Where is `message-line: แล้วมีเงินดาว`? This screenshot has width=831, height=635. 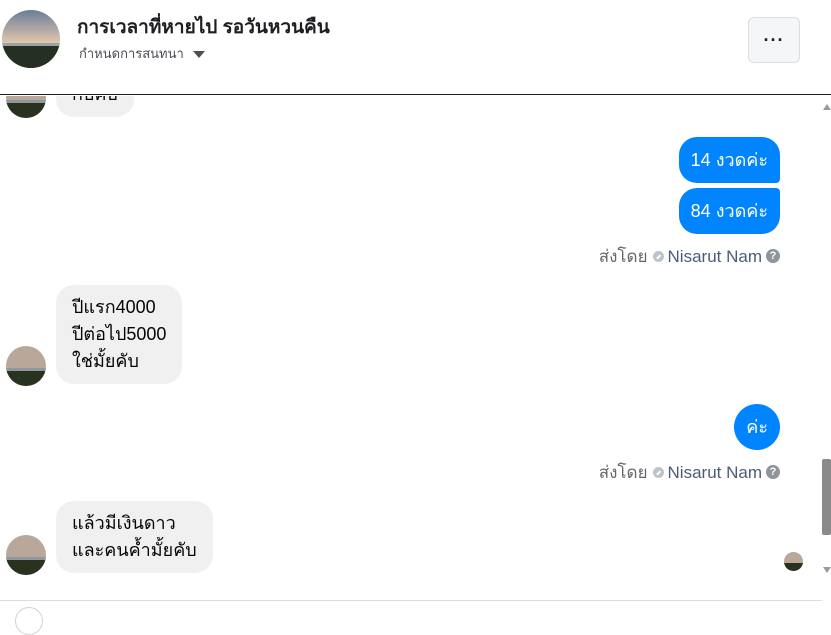
message-line: แล้วมีเงินดาว is located at coordinates (124, 523).